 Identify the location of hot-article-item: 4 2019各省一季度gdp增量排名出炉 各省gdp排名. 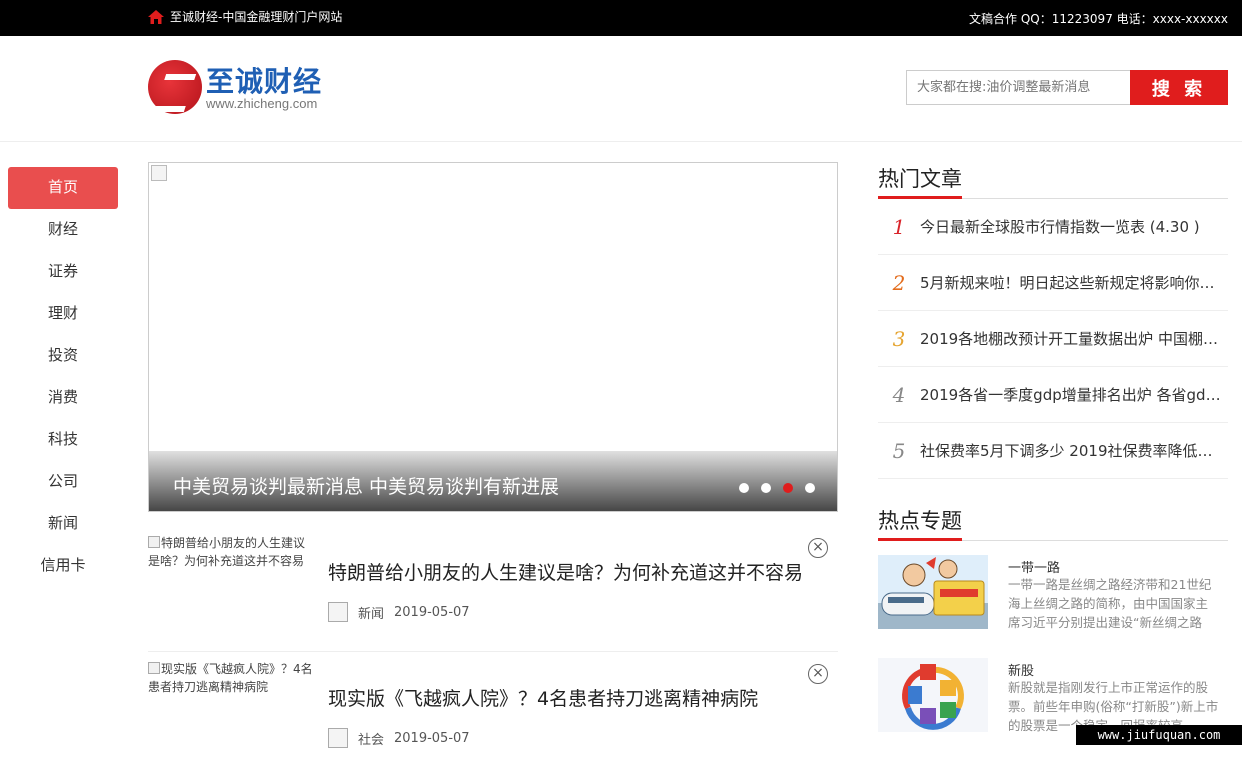
(1053, 395).